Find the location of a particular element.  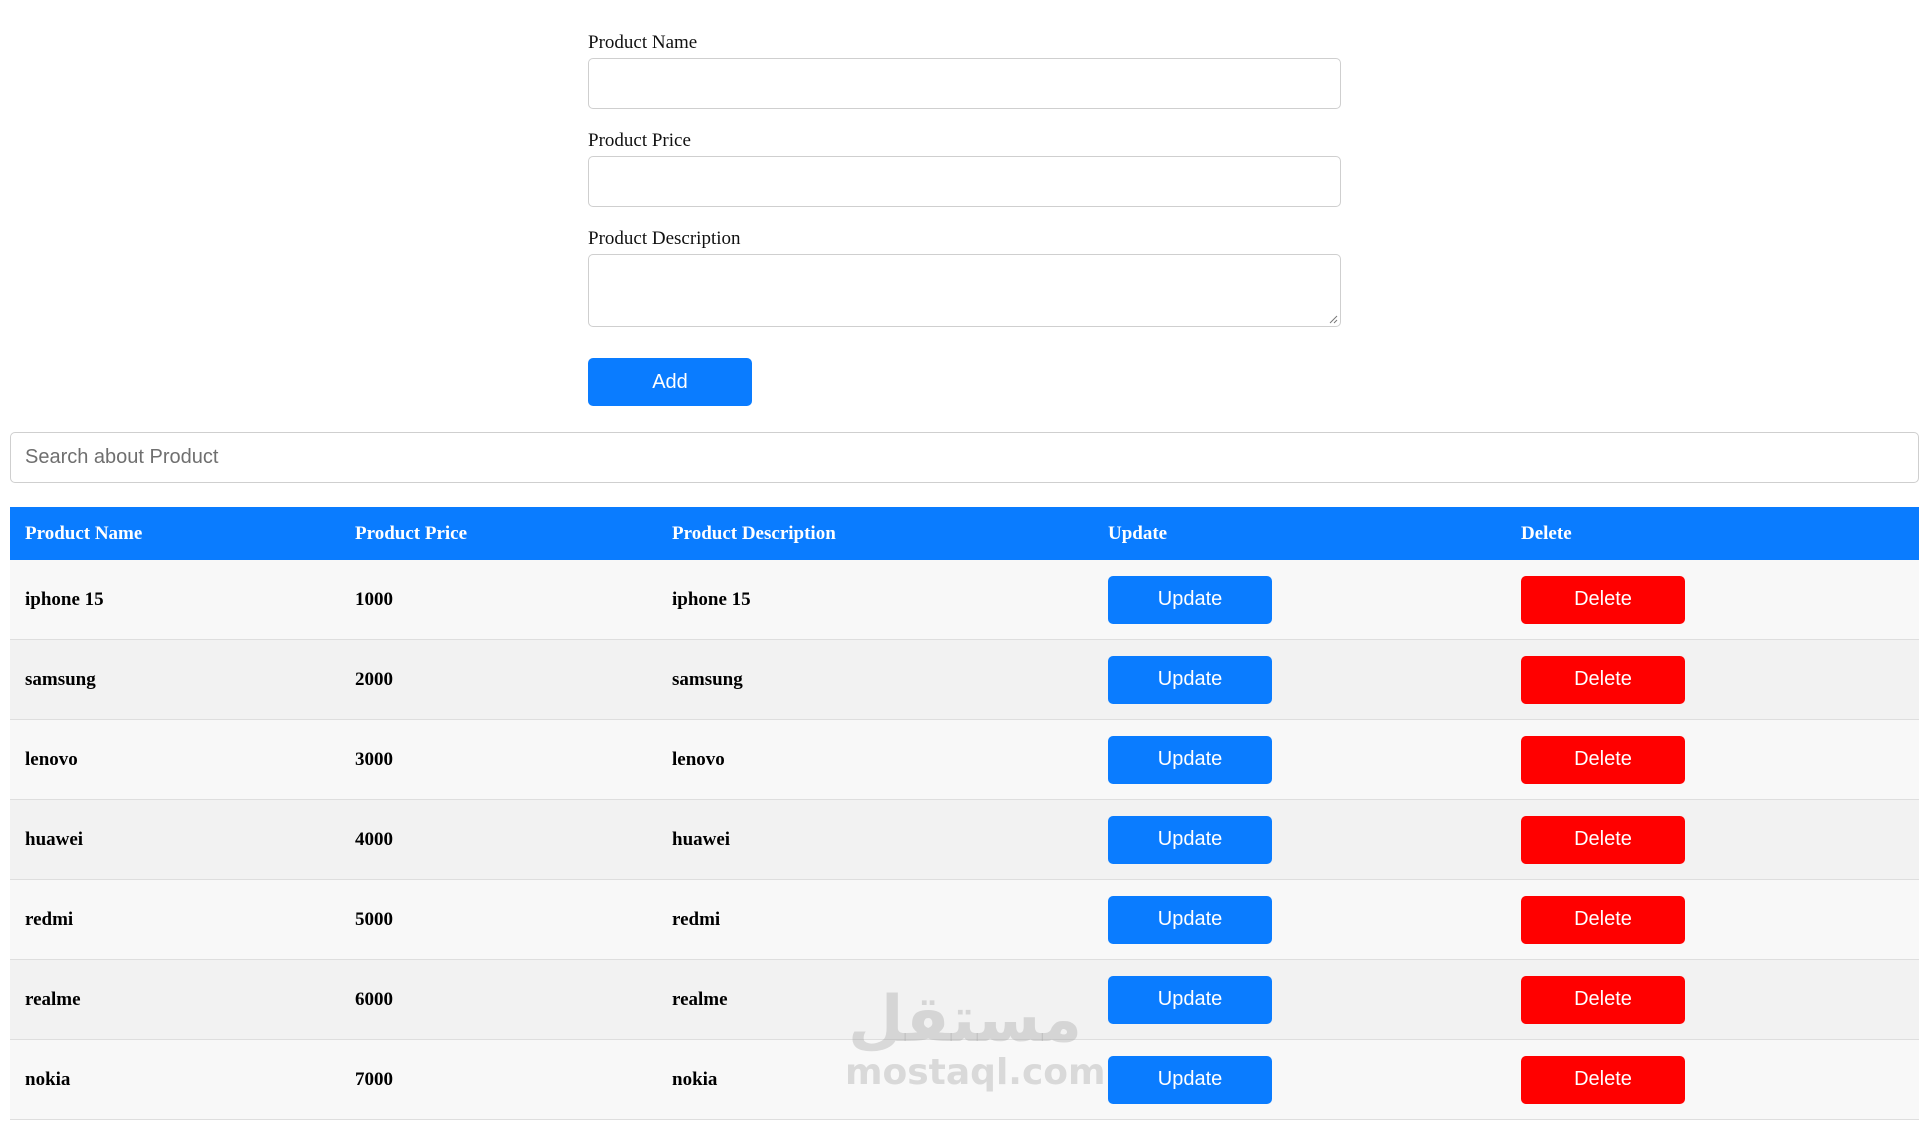

table-row: redmi 5000 redmi Update Delete is located at coordinates (964, 920).